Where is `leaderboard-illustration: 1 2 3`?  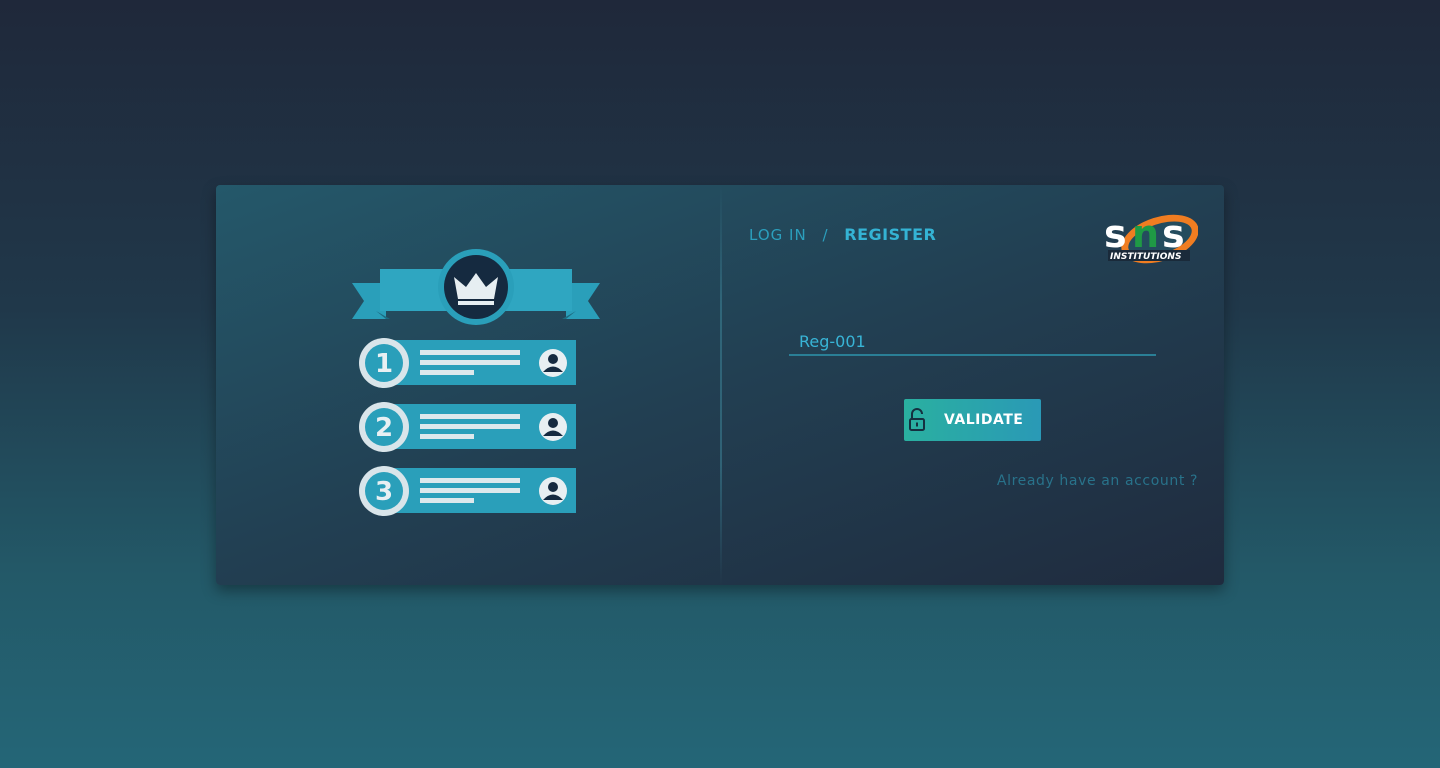
leaderboard-illustration: 1 2 3 is located at coordinates (476, 382).